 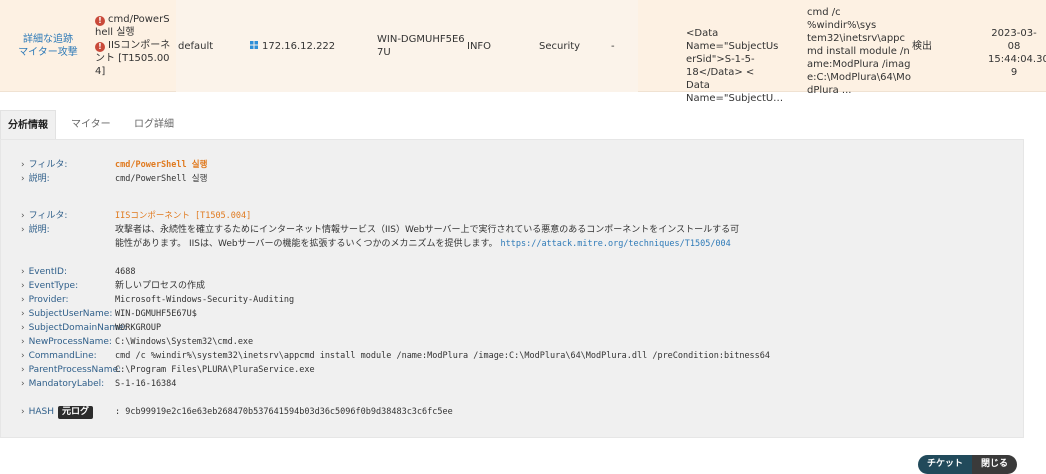 I want to click on hash-label: › HASH 元ログ, so click(x=57, y=412).